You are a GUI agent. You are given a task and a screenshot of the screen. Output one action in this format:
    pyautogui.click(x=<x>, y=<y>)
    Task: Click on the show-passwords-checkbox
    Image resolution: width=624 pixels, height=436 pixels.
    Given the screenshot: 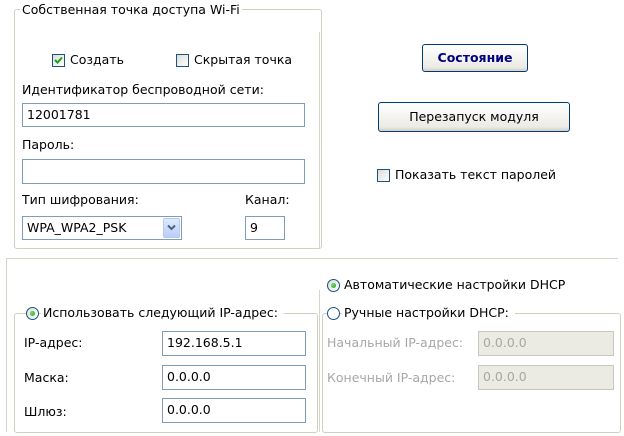 What is the action you would take?
    pyautogui.click(x=383, y=175)
    